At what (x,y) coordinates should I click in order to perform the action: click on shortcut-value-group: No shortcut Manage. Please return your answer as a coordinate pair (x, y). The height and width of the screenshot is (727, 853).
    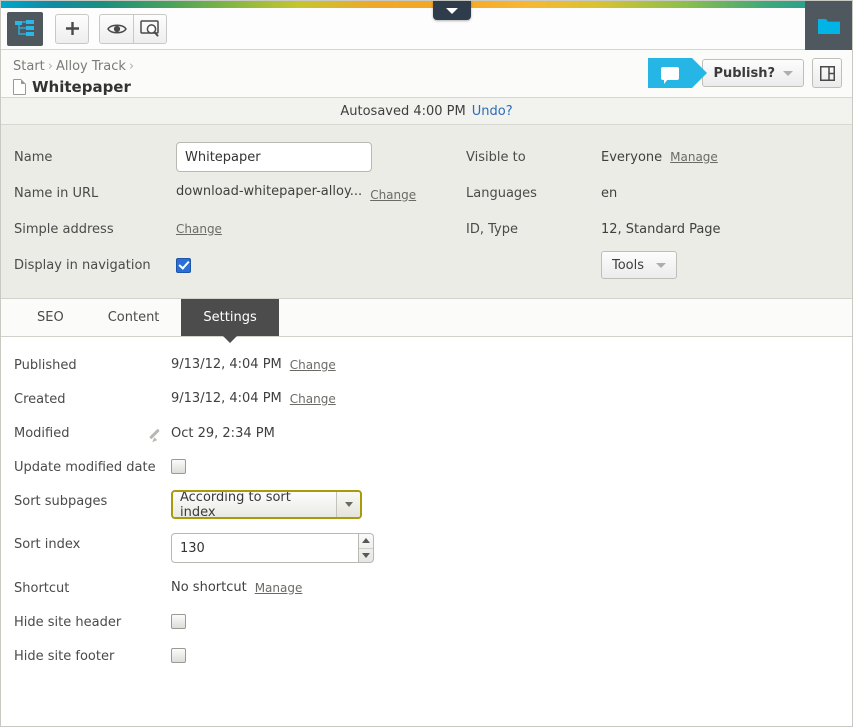
    Looking at the image, I should click on (236, 586).